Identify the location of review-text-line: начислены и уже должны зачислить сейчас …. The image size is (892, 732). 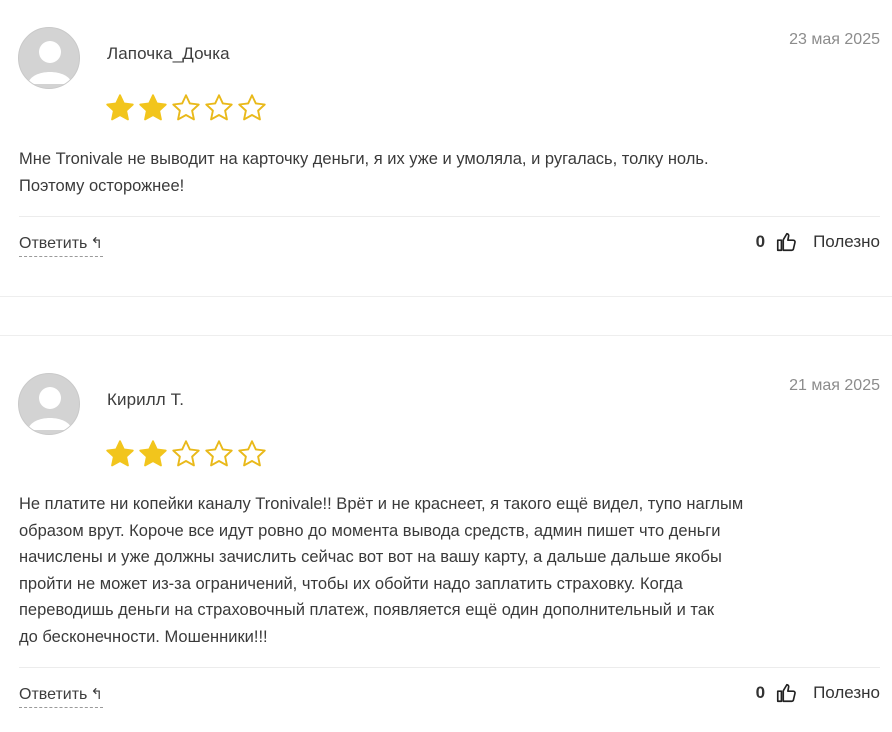
(370, 557).